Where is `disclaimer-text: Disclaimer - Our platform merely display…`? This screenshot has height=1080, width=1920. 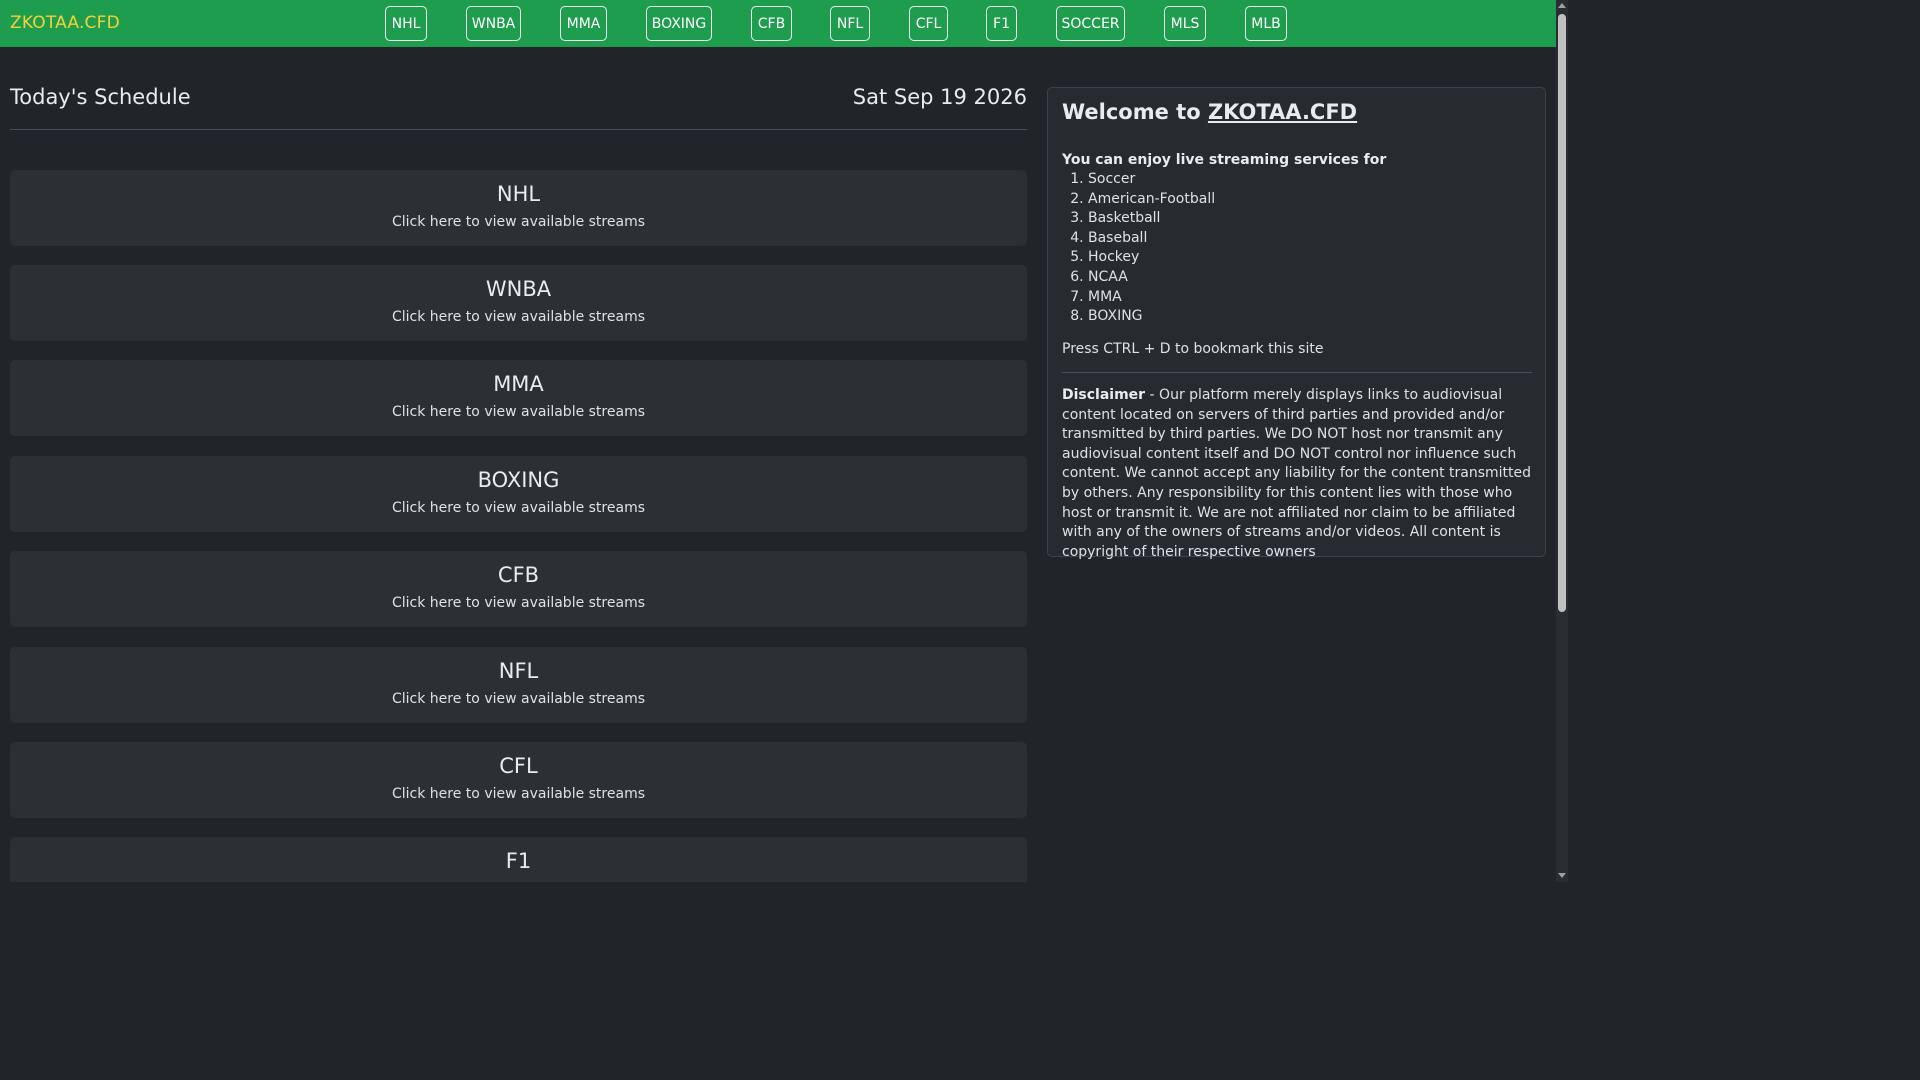 disclaimer-text: Disclaimer - Our platform merely display… is located at coordinates (1299, 474).